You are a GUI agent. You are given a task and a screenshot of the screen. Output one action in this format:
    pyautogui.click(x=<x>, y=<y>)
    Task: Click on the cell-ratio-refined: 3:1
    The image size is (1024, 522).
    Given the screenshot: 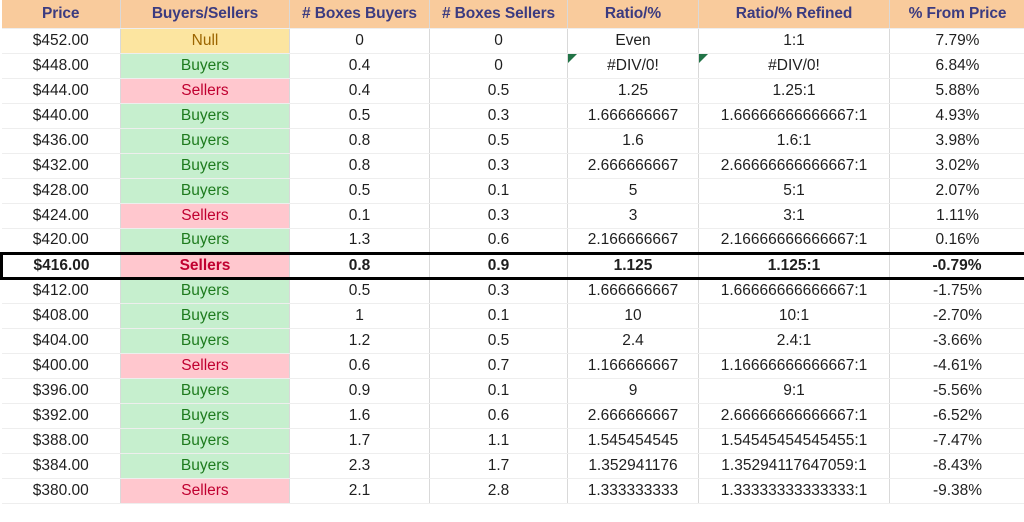 What is the action you would take?
    pyautogui.click(x=794, y=216)
    